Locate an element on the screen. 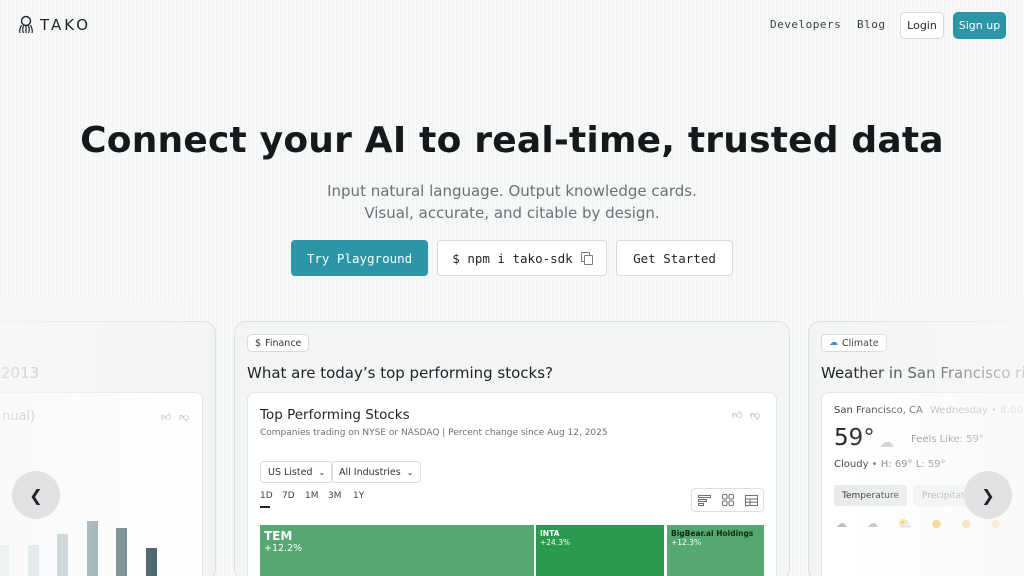 This screenshot has width=1024, height=576. feels-like: Feels Like: 59° is located at coordinates (947, 439).